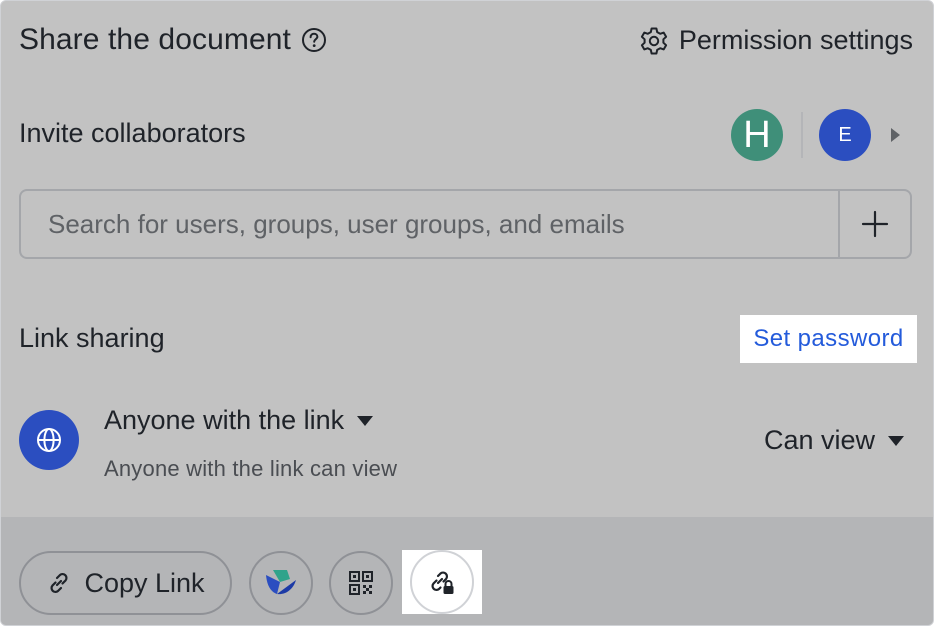 The width and height of the screenshot is (934, 626). What do you see at coordinates (654, 40) in the screenshot?
I see `gear-icon` at bounding box center [654, 40].